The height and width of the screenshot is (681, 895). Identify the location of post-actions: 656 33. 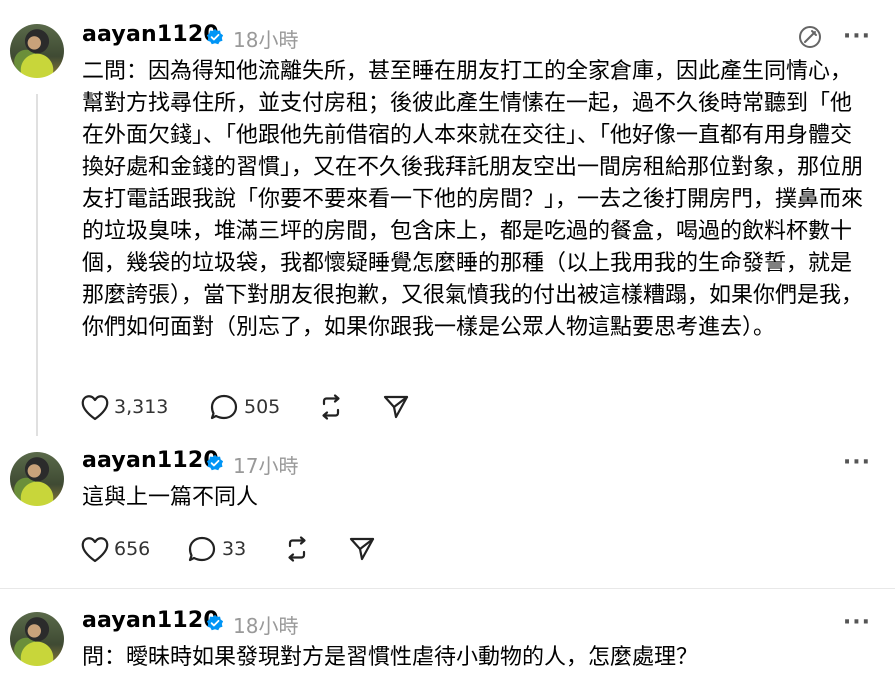
(240, 549).